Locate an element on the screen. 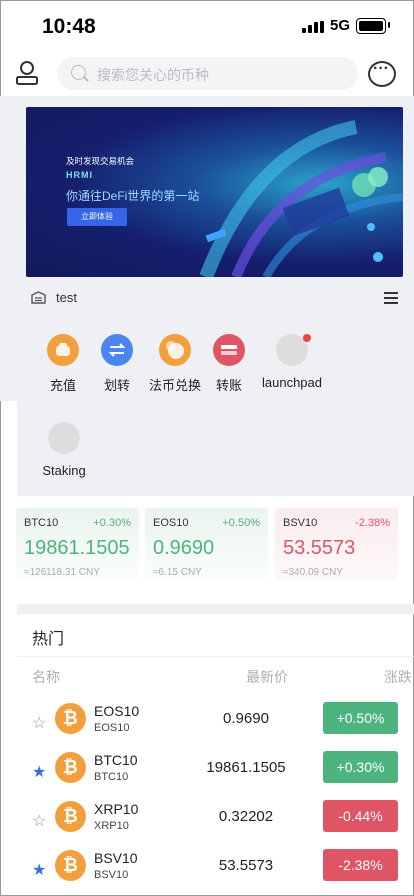 The width and height of the screenshot is (414, 896). ticker-change: +0.50% is located at coordinates (241, 523).